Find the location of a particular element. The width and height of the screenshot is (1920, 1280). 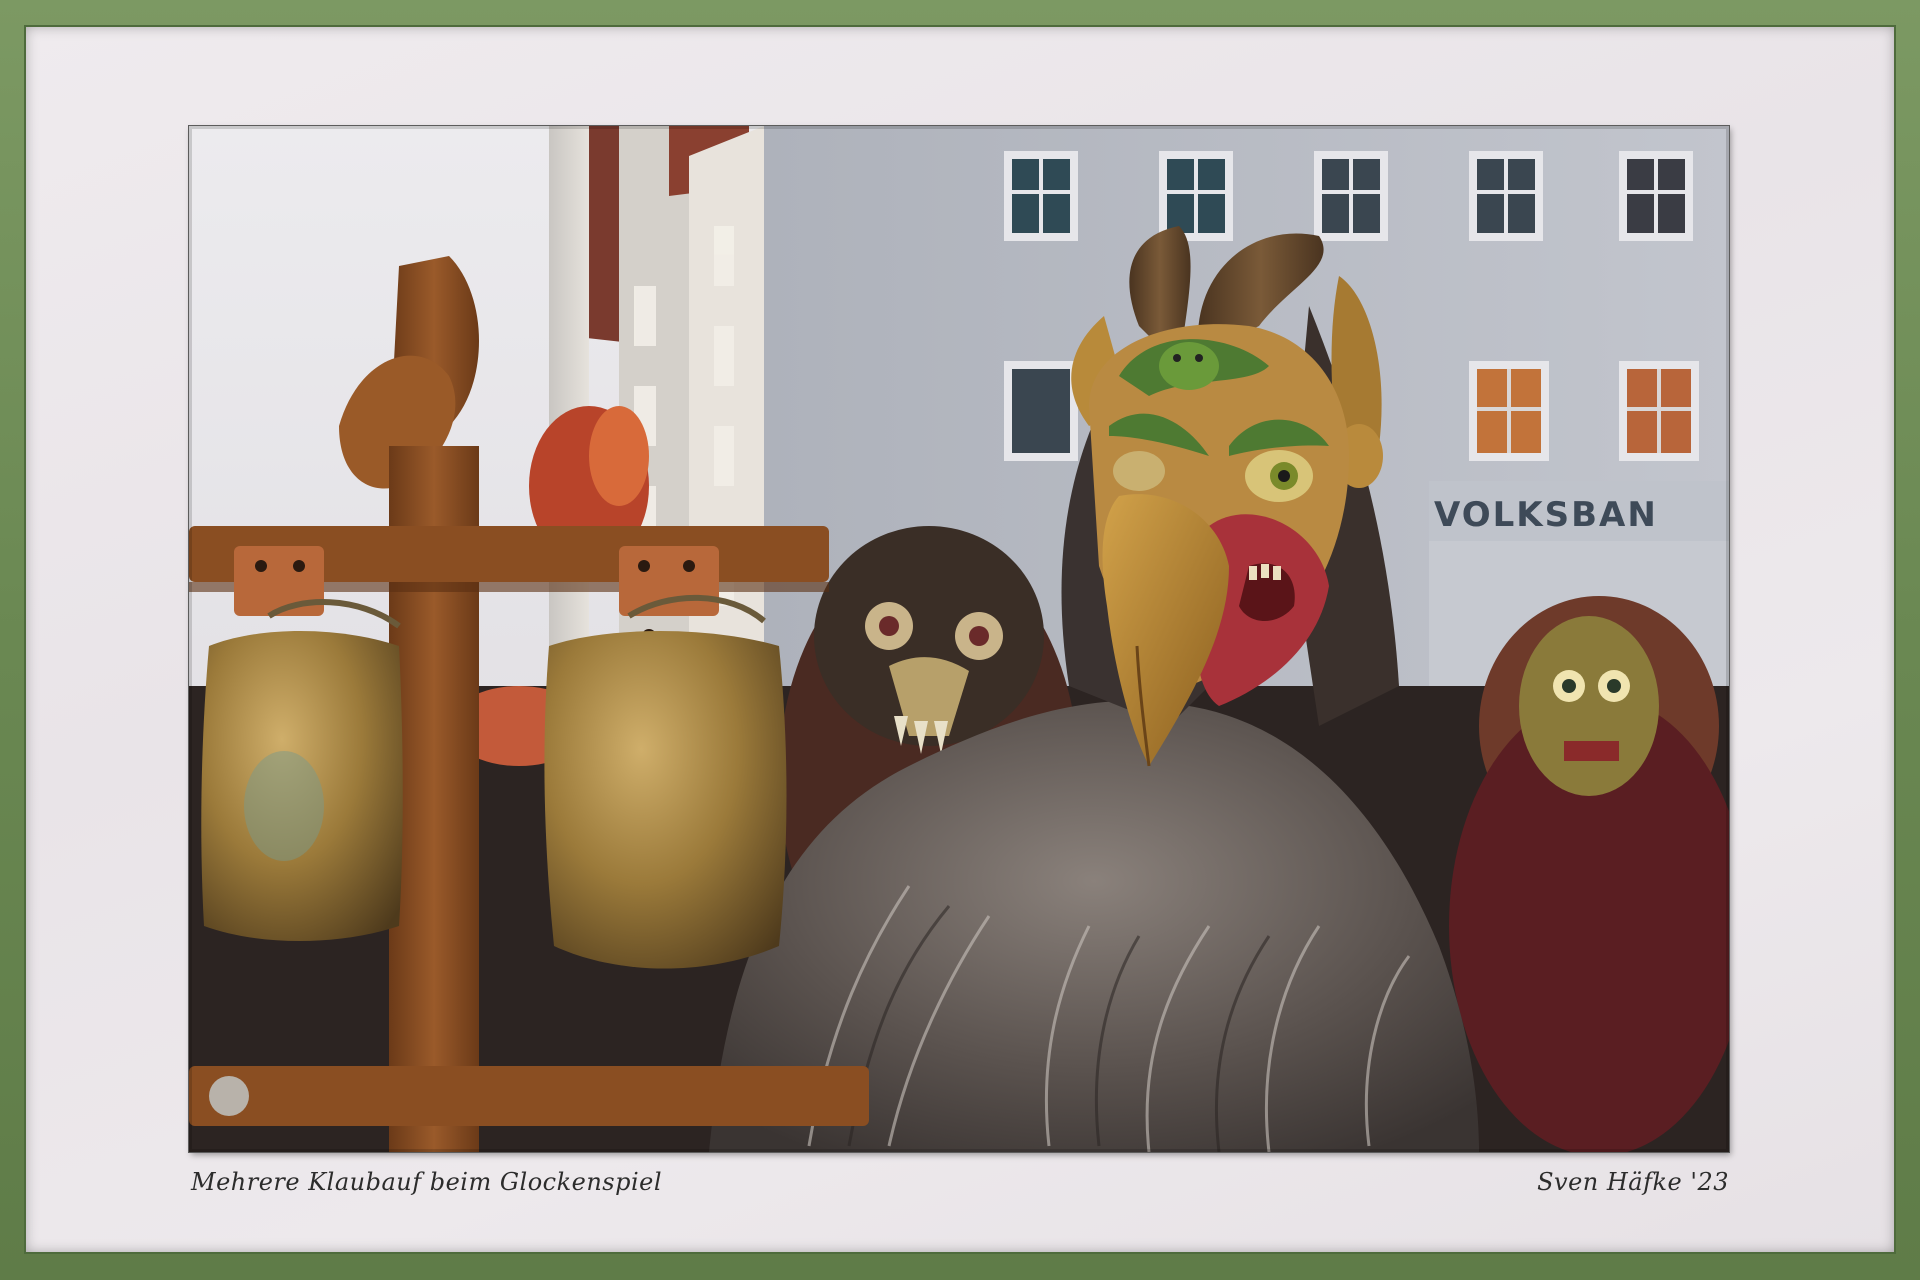

photographer-signature: Sven Häfke '23 is located at coordinates (1633, 1182).